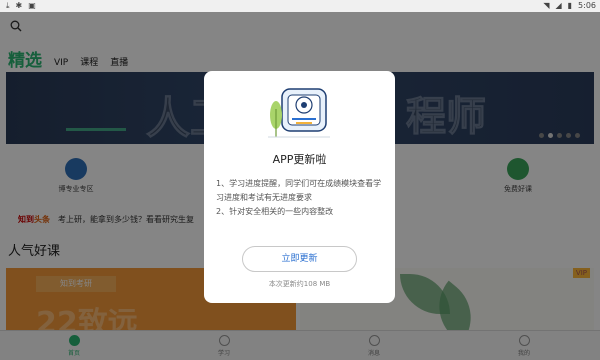 Image resolution: width=600 pixels, height=360 pixels. Describe the element at coordinates (8, 5) in the screenshot. I see `download-icon: ⤓` at that location.